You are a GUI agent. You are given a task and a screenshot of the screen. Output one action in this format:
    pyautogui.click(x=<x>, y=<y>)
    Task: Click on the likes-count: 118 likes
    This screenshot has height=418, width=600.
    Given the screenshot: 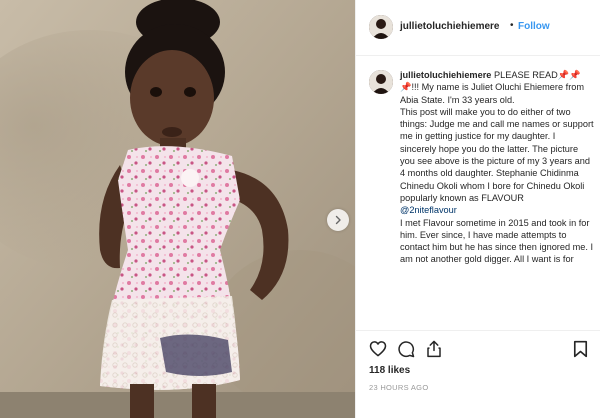 What is the action you would take?
    pyautogui.click(x=389, y=370)
    